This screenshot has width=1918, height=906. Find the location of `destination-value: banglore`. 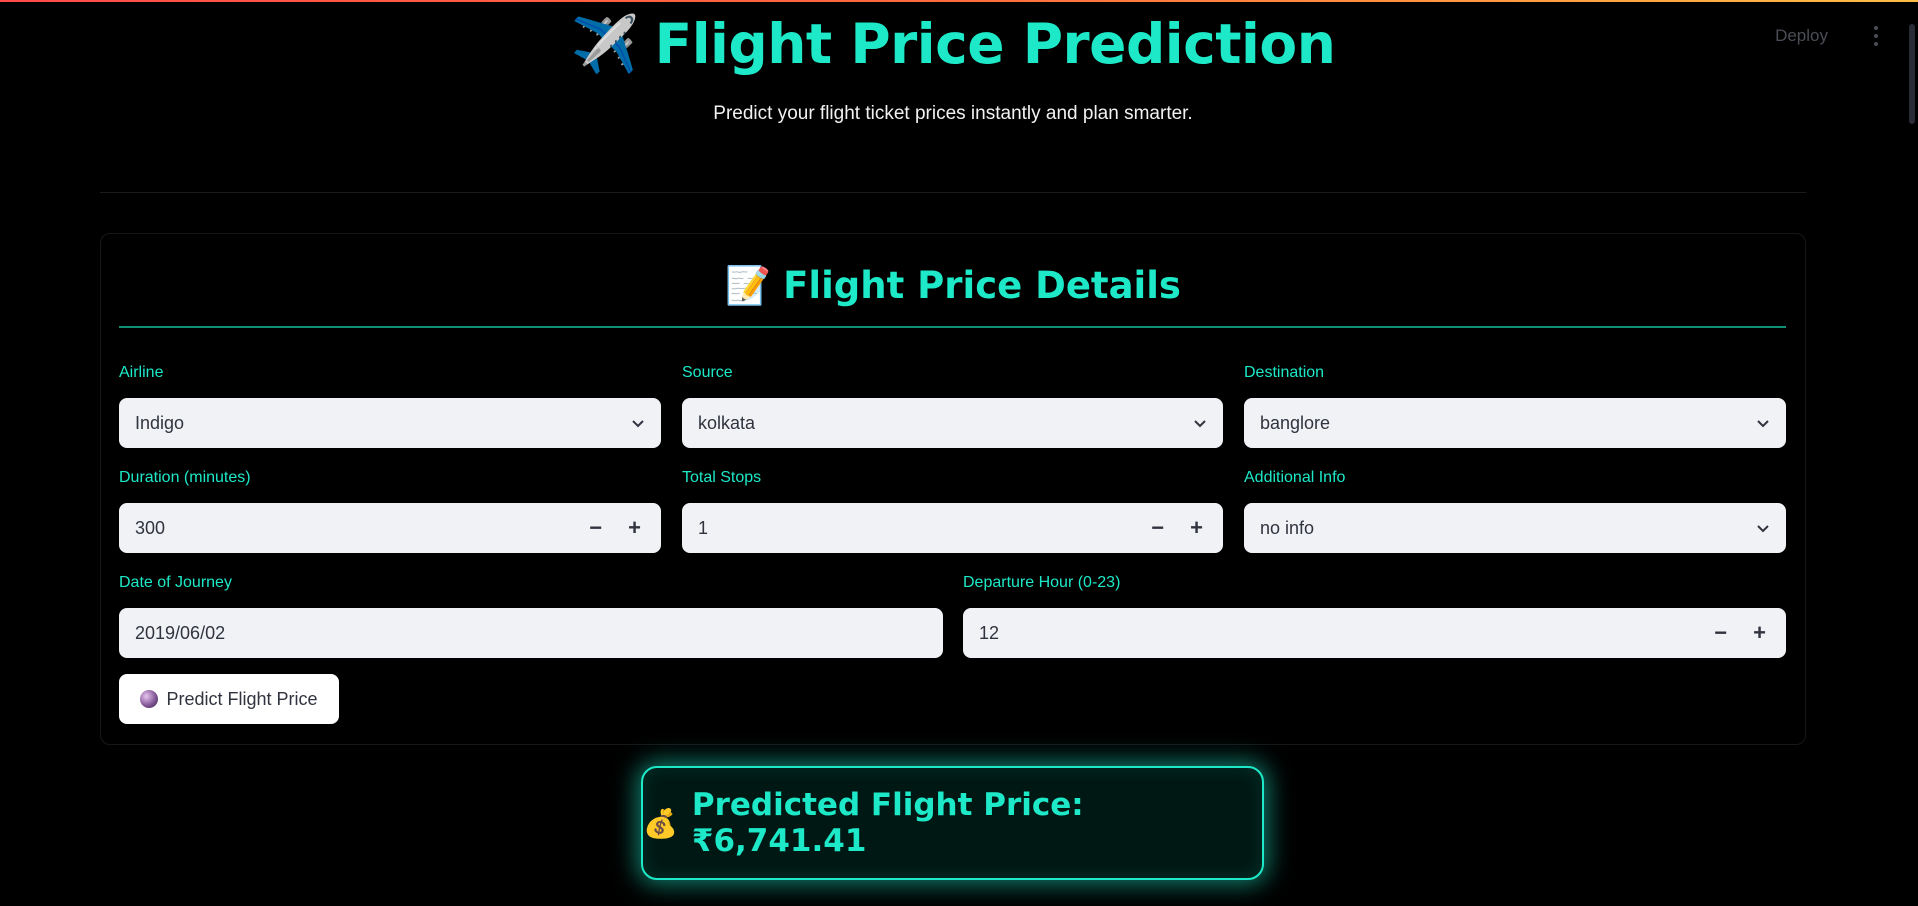

destination-value: banglore is located at coordinates (1295, 422).